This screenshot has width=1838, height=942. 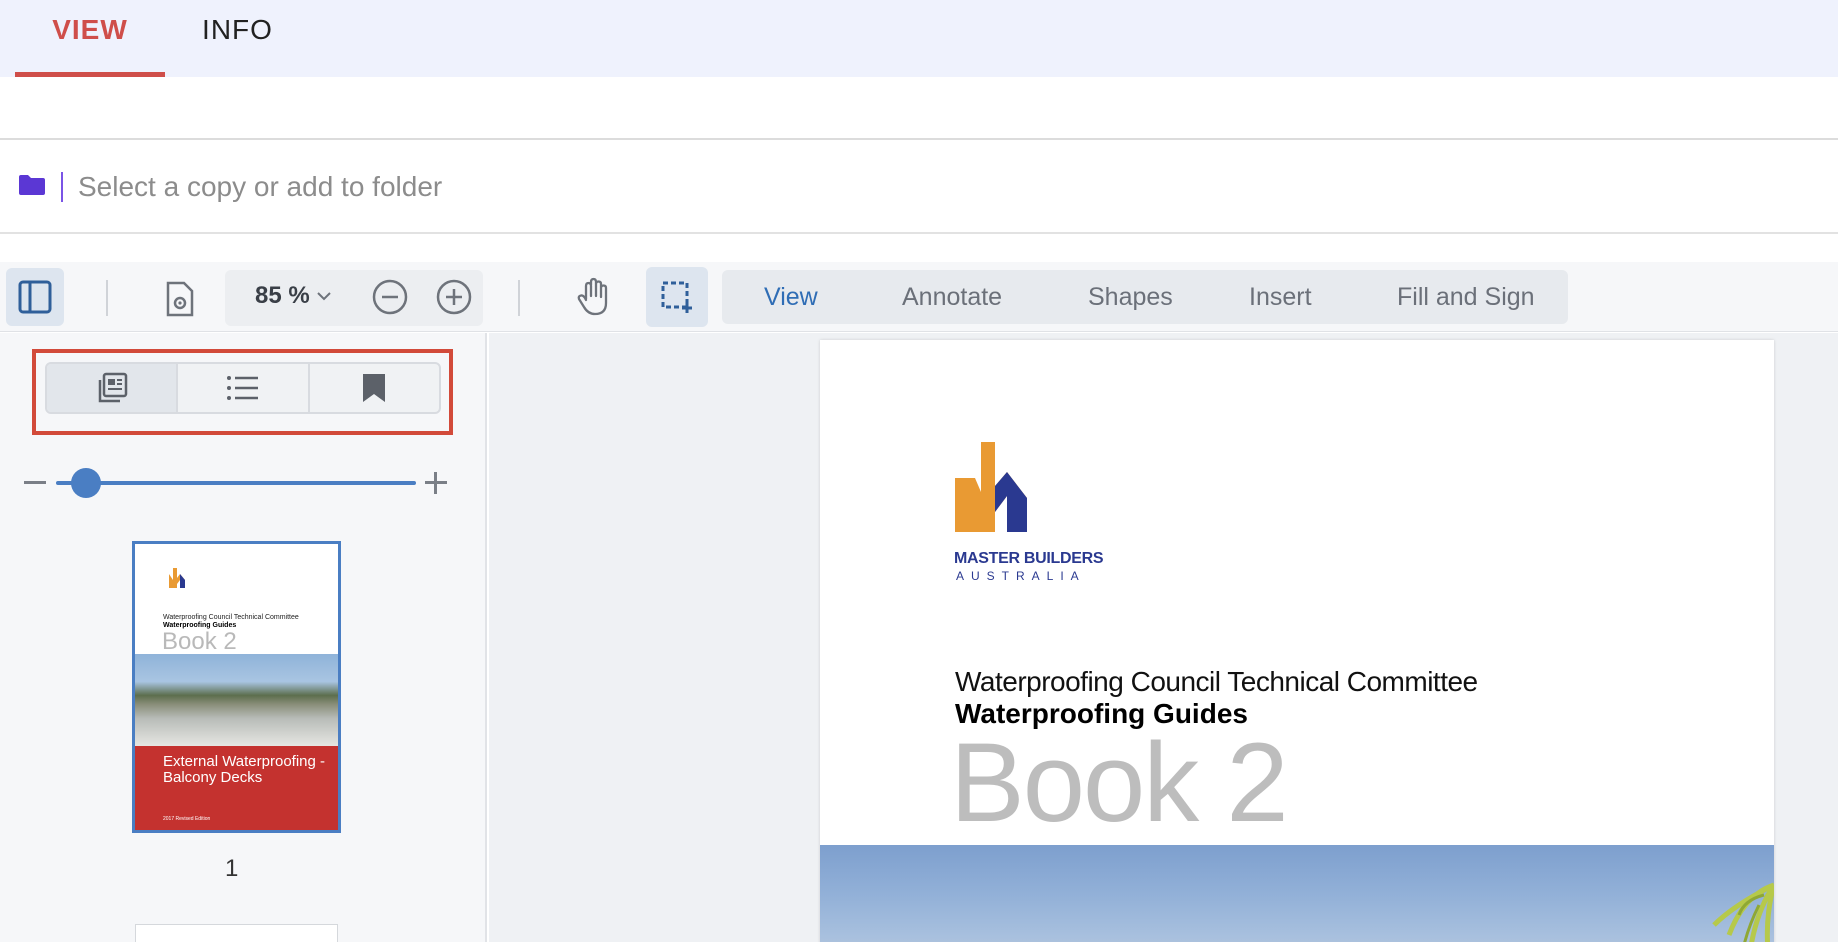 I want to click on page-settings-button, so click(x=180, y=299).